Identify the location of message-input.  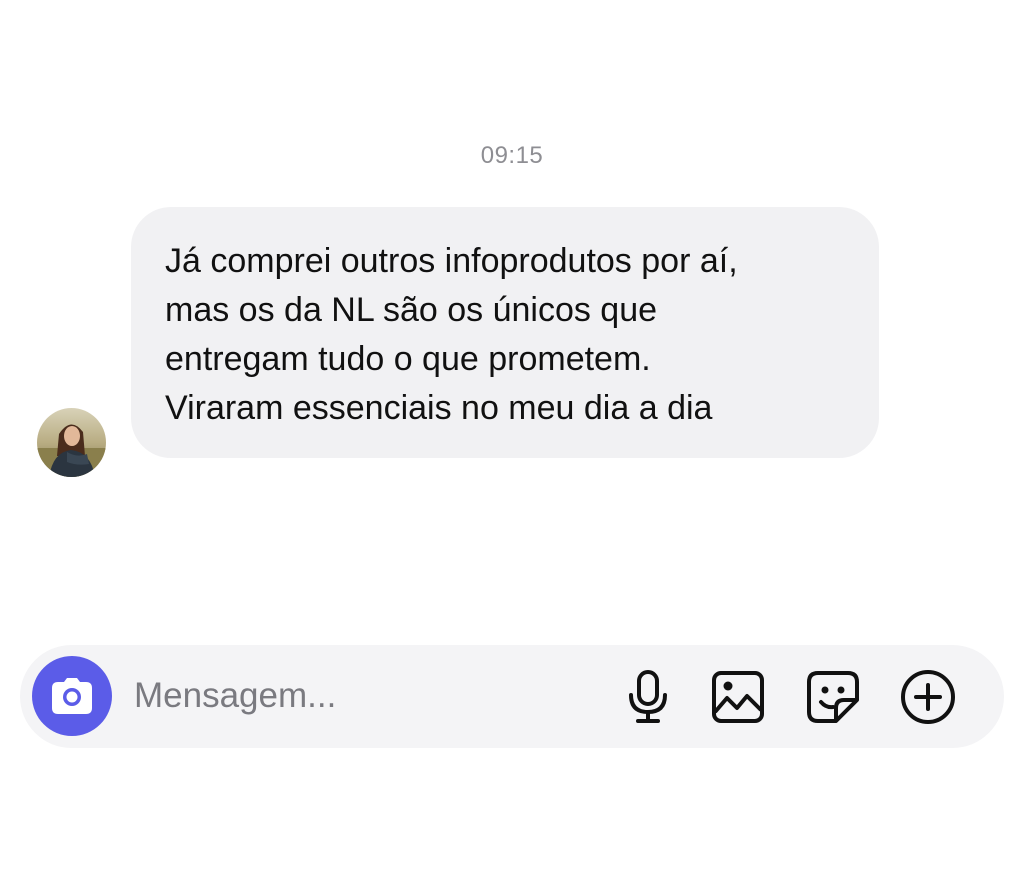
(354, 696).